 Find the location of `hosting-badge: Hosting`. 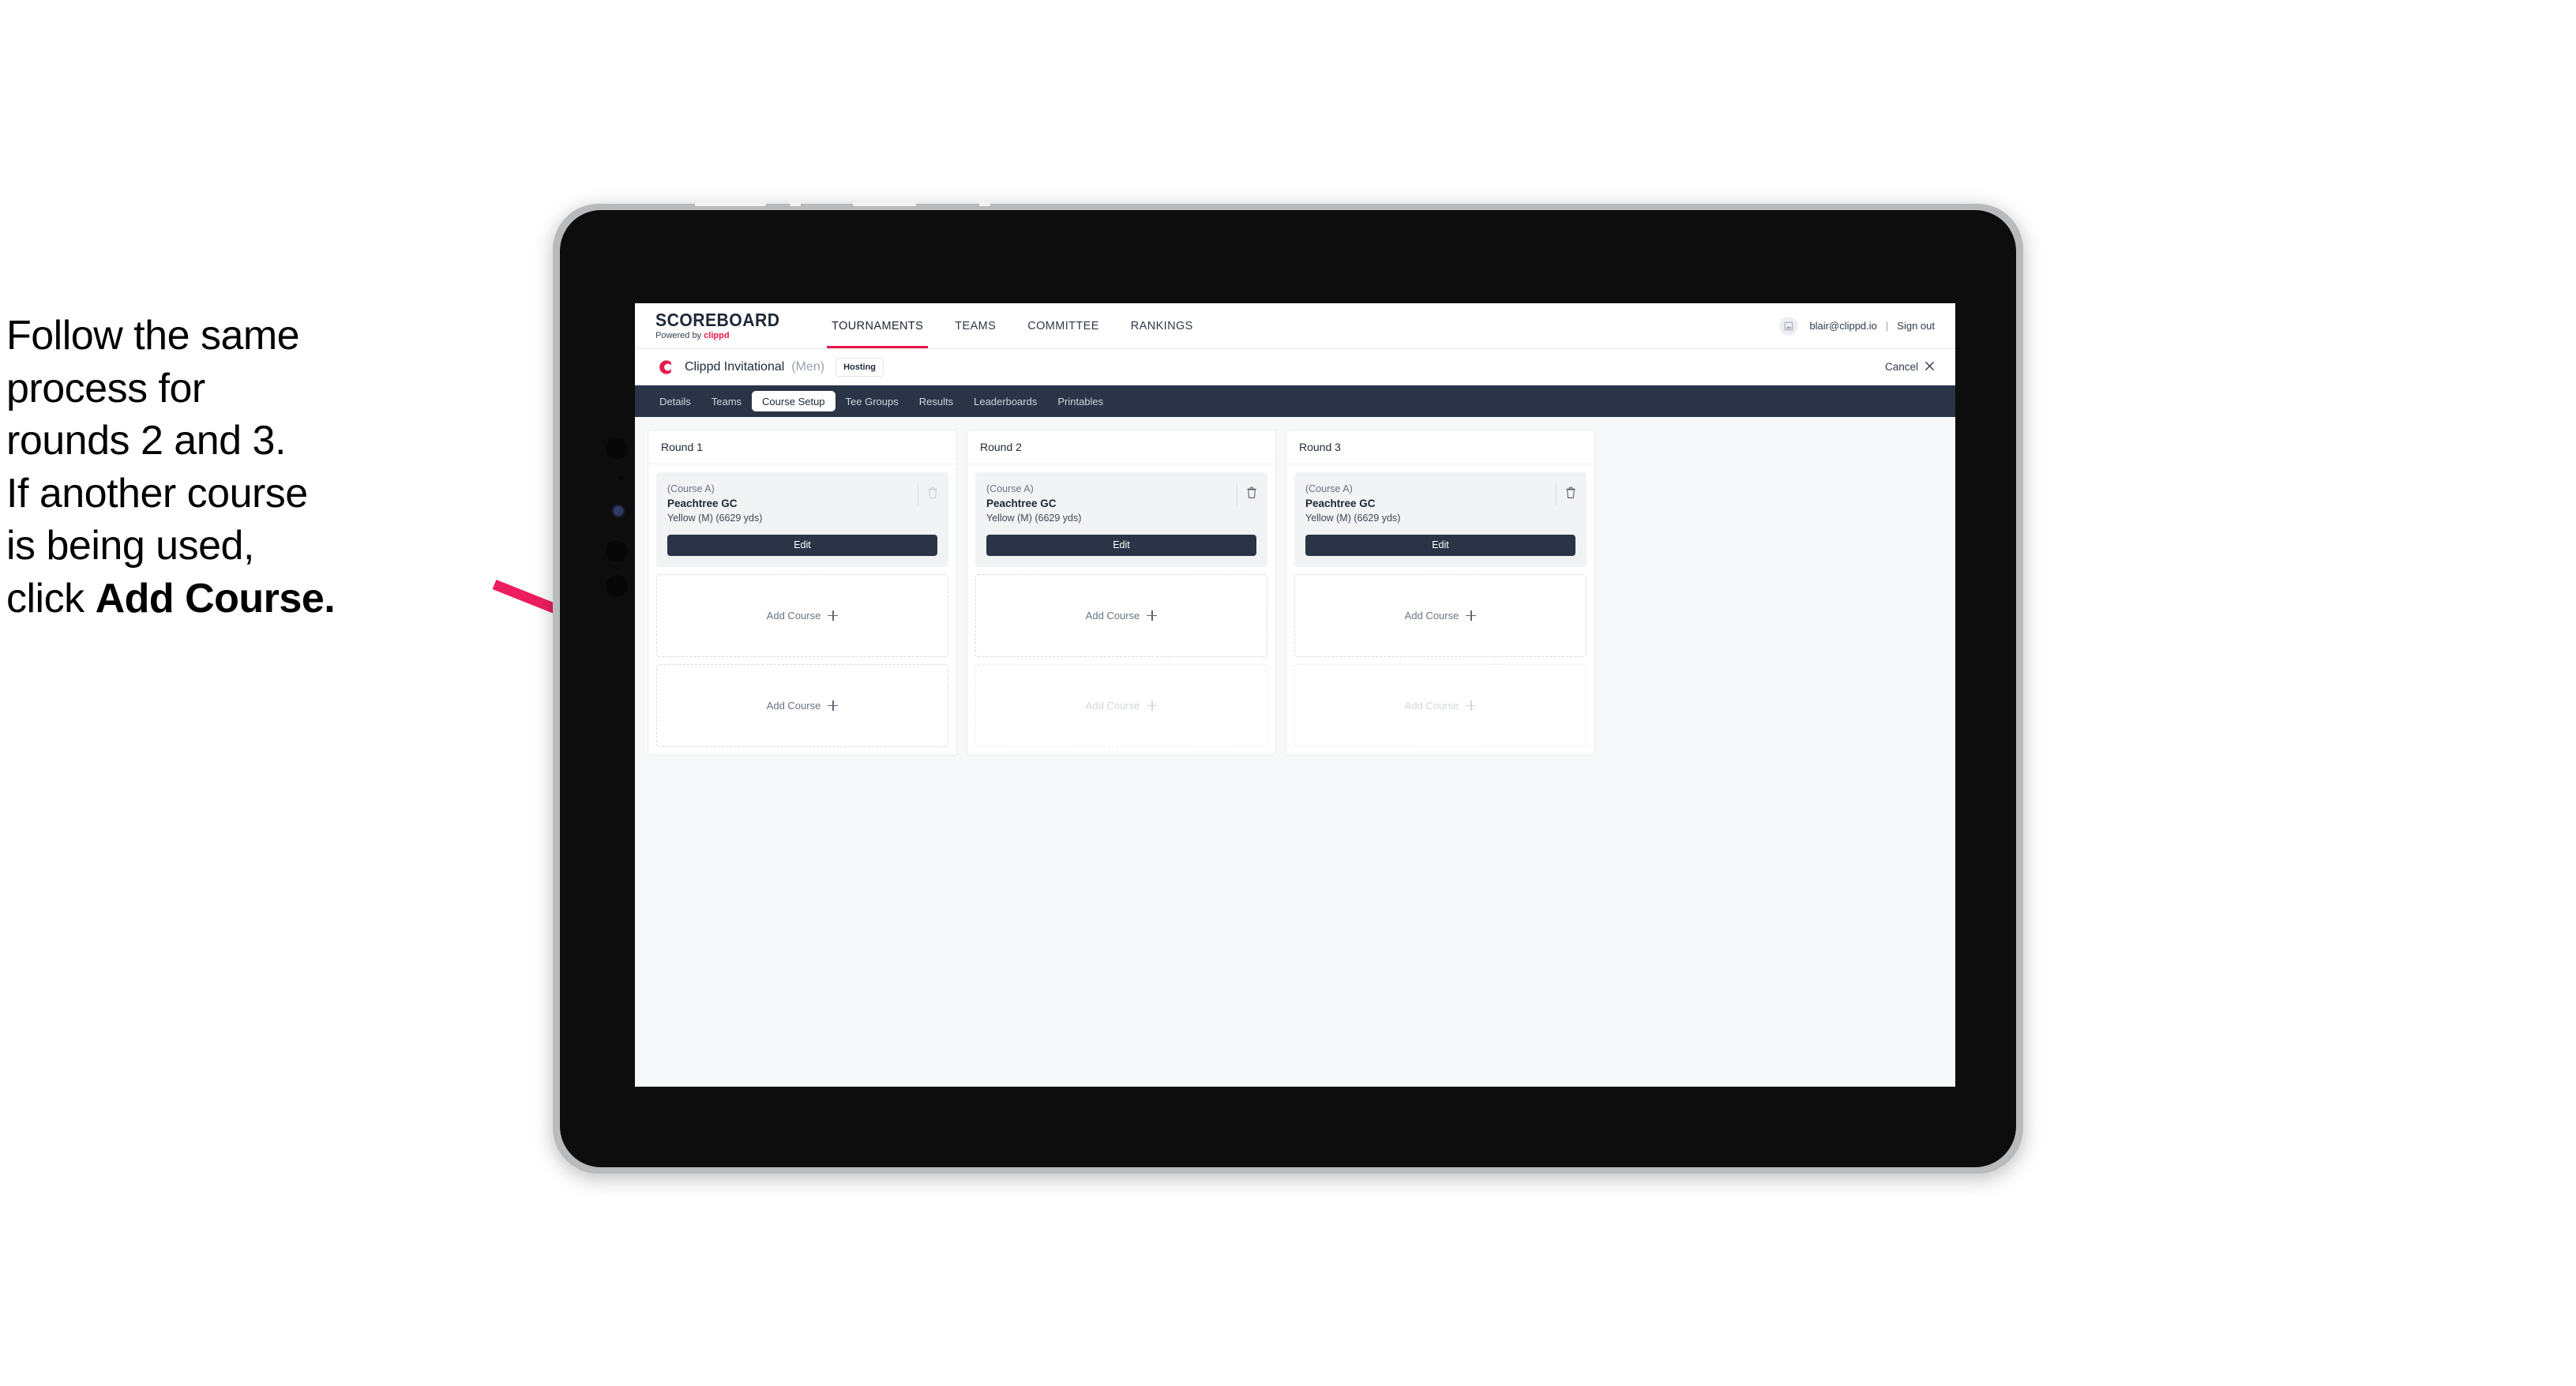

hosting-badge: Hosting is located at coordinates (860, 367).